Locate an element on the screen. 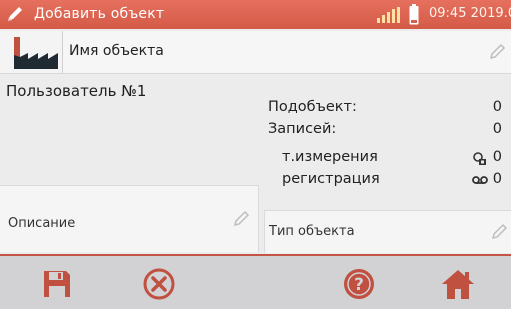 The image size is (511, 309). screen-title: Добавить объект is located at coordinates (99, 14).